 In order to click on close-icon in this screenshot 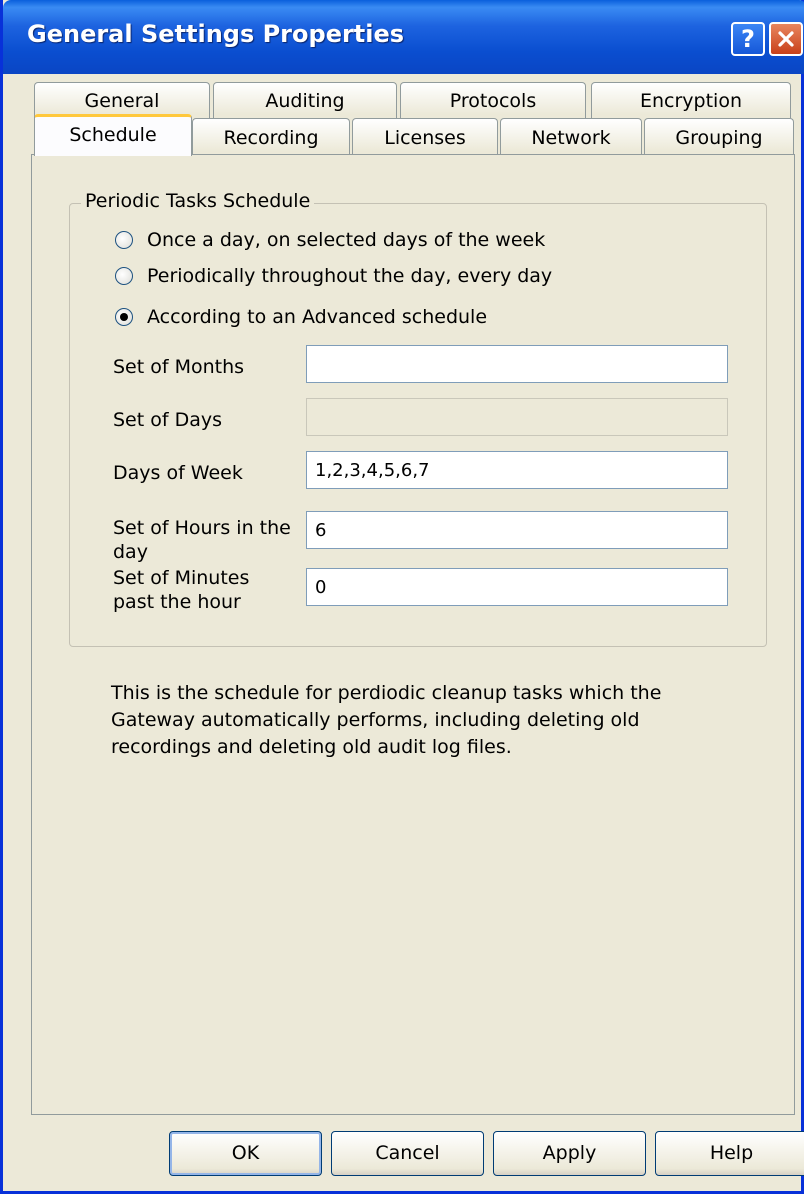, I will do `click(786, 39)`.